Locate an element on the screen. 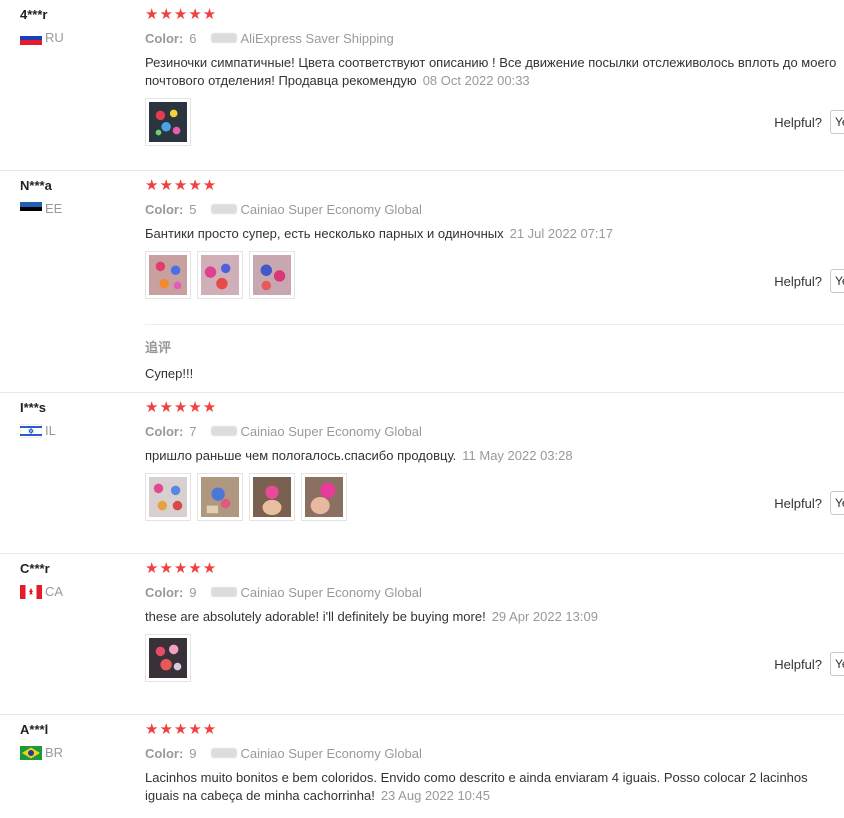 The width and height of the screenshot is (844, 818). color-value: 6 is located at coordinates (193, 38).